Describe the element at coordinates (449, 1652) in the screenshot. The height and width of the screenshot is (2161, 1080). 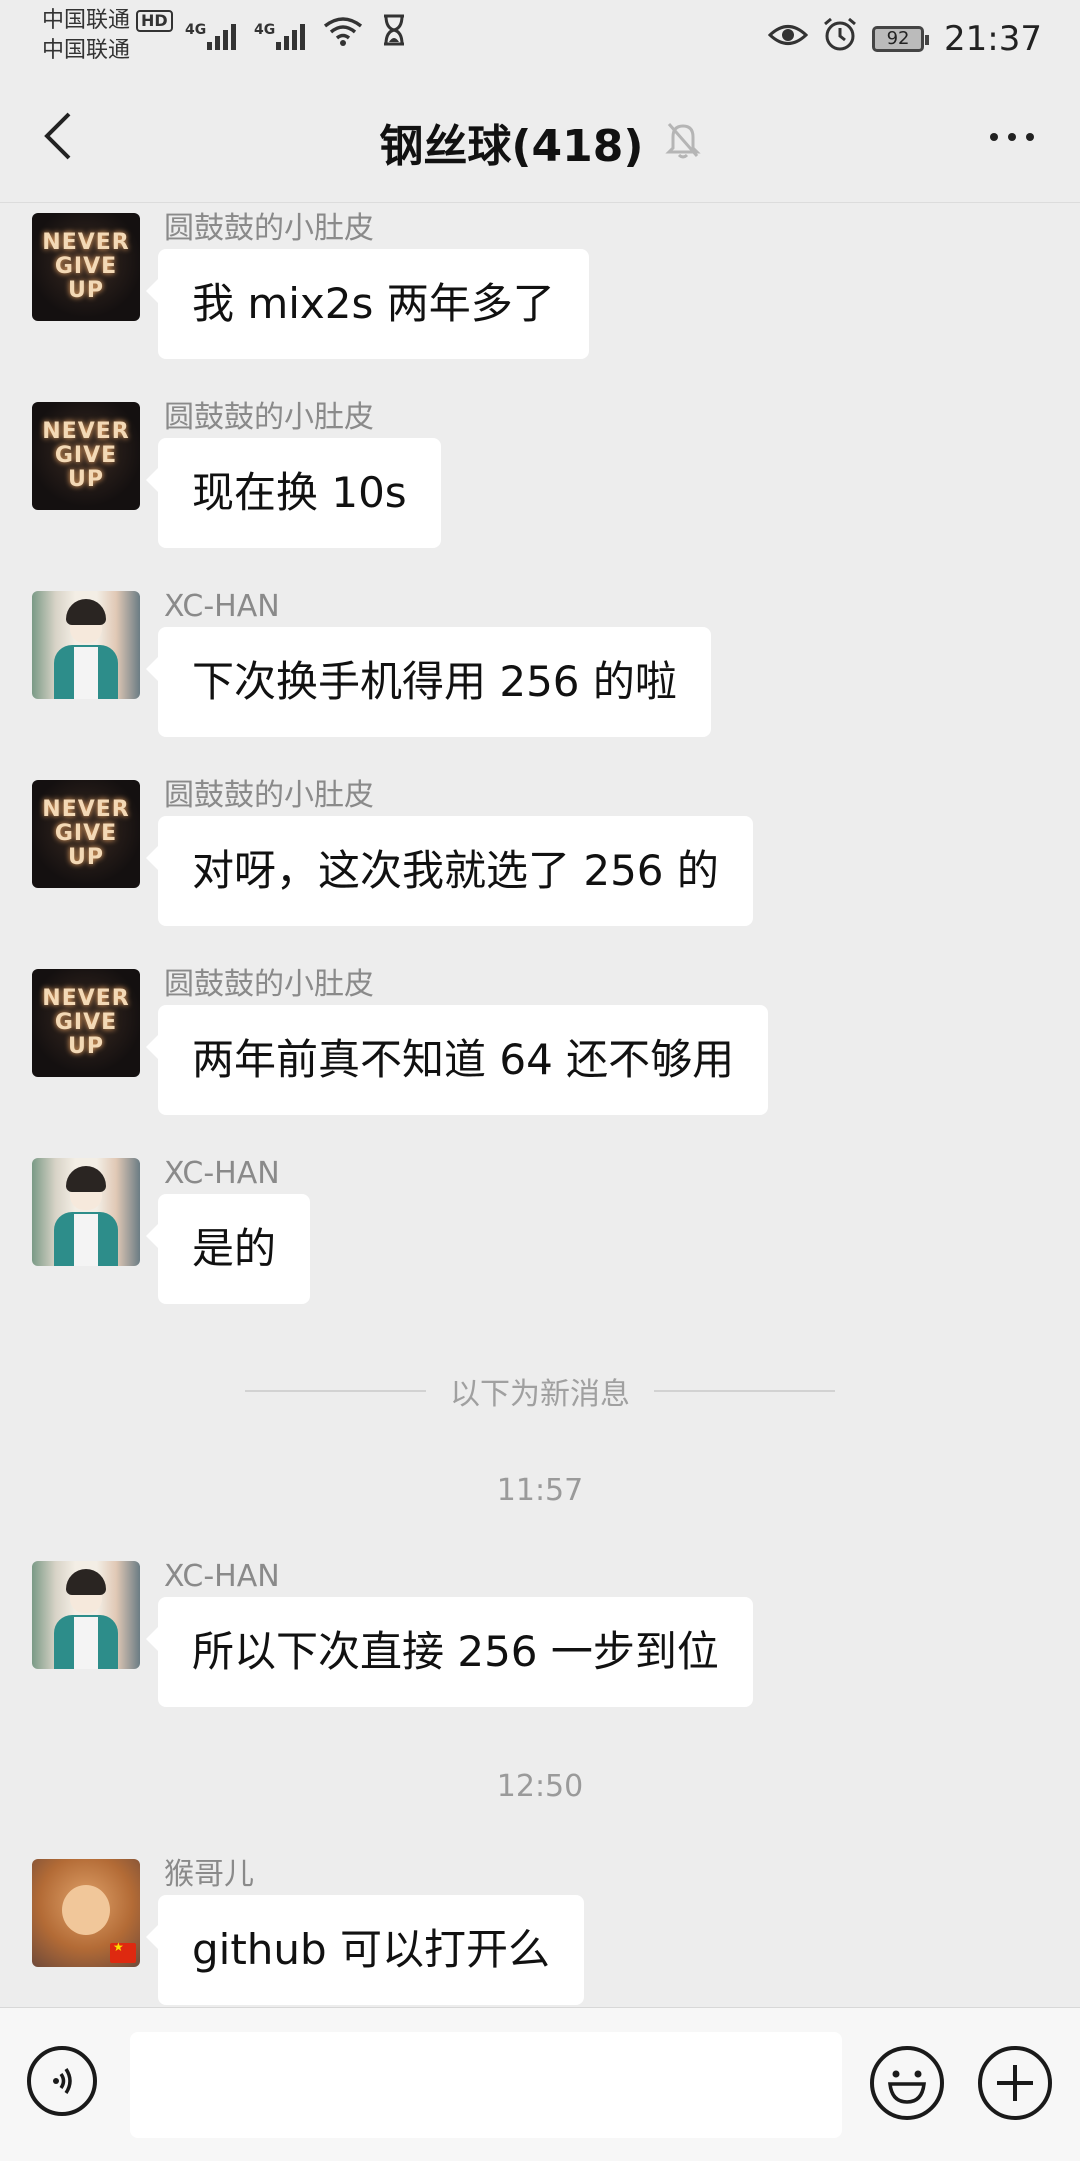
I see `message-bubble: 所以下次直接 256 一步到位` at that location.